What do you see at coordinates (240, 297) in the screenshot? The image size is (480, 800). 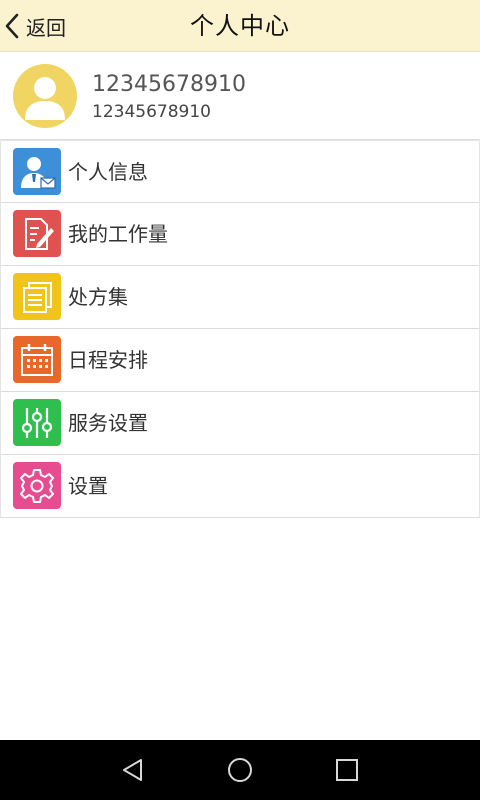 I see `menu-item-prescription-set: 处方集` at bounding box center [240, 297].